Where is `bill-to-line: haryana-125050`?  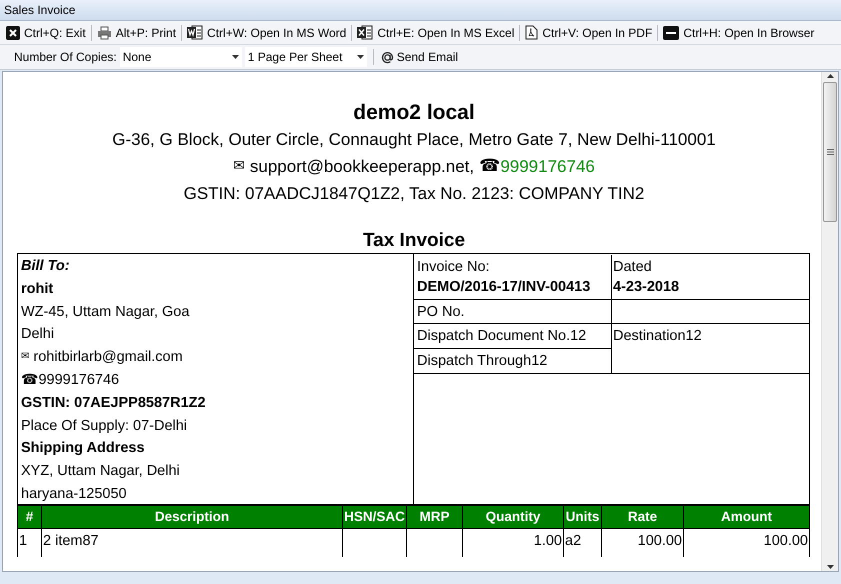 bill-to-line: haryana-125050 is located at coordinates (74, 494).